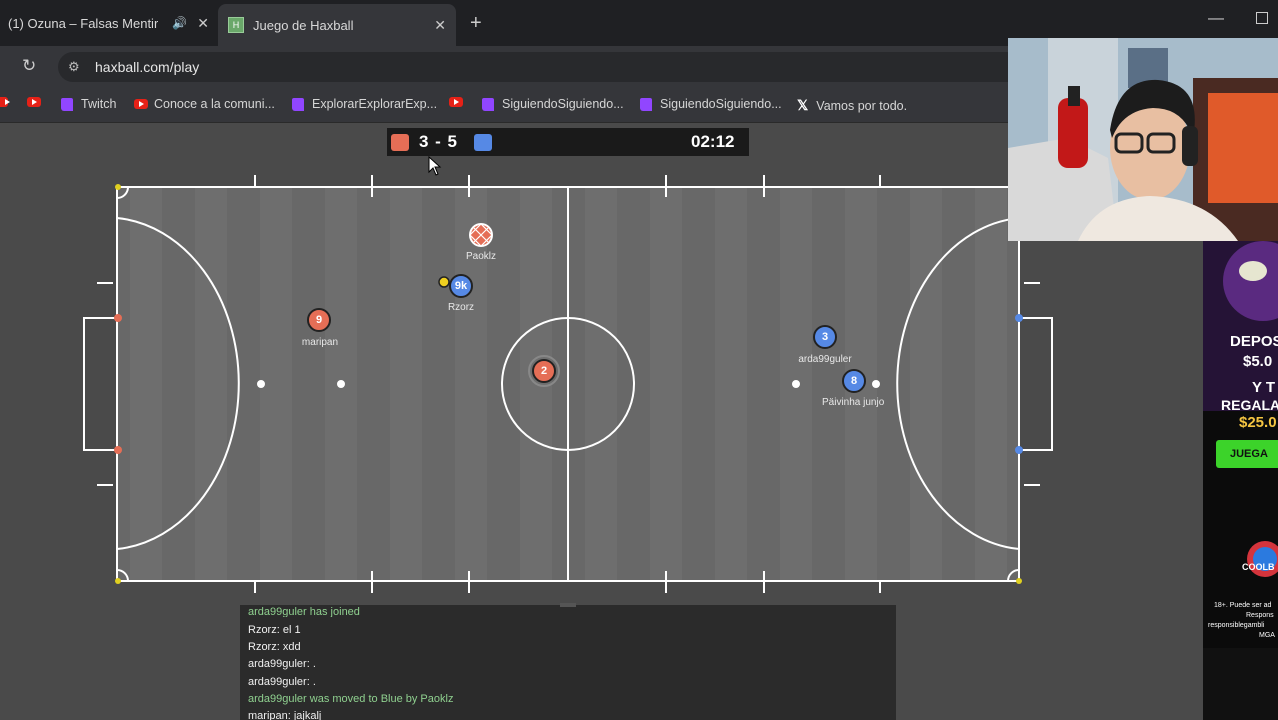 The height and width of the screenshot is (720, 1278). I want to click on ad-amount: $5.0, so click(1258, 361).